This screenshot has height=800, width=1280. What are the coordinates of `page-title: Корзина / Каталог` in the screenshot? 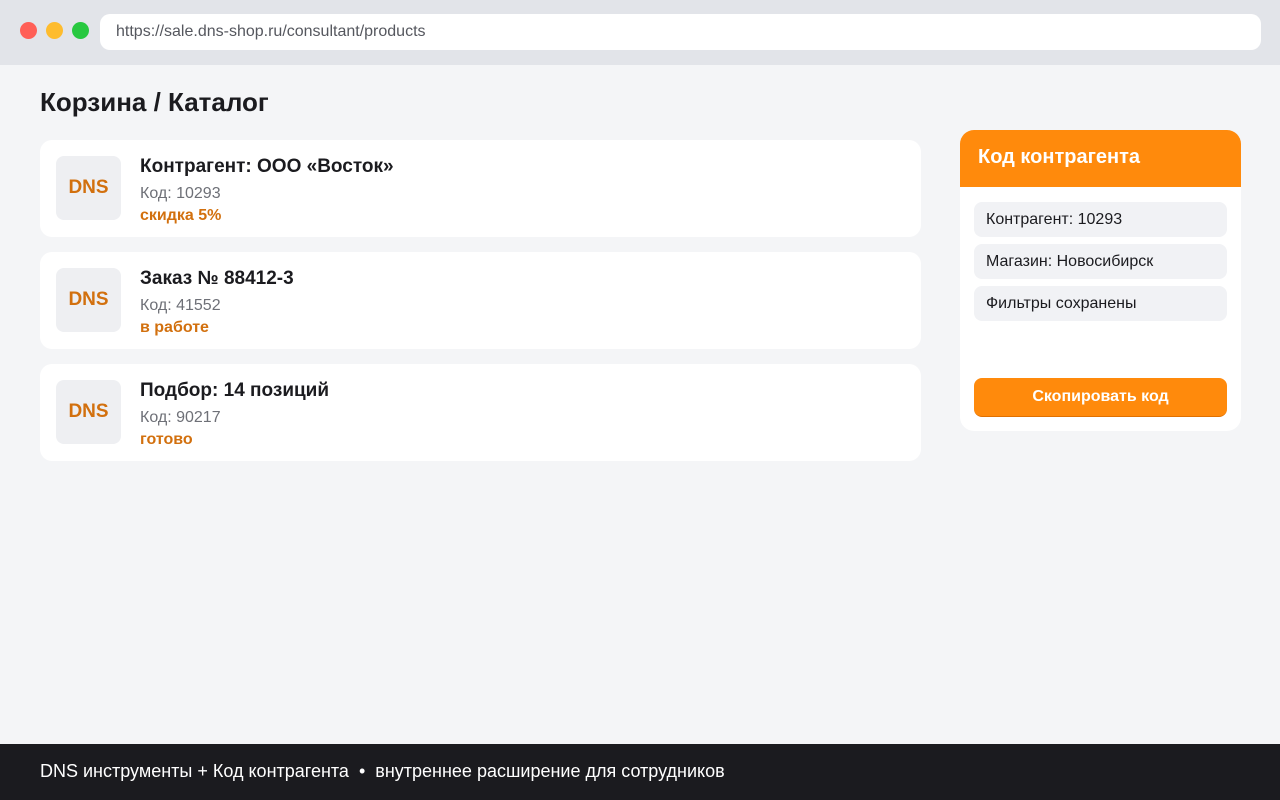 It's located at (154, 102).